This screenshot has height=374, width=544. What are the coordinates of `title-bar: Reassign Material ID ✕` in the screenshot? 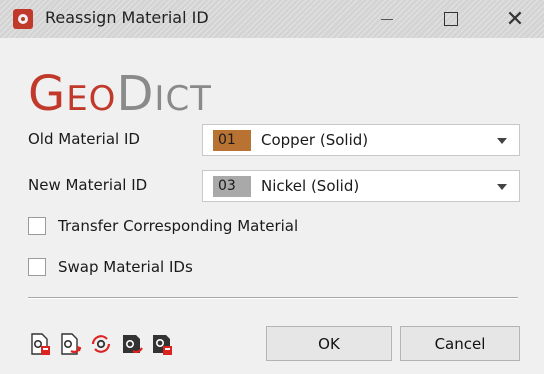 It's located at (272, 19).